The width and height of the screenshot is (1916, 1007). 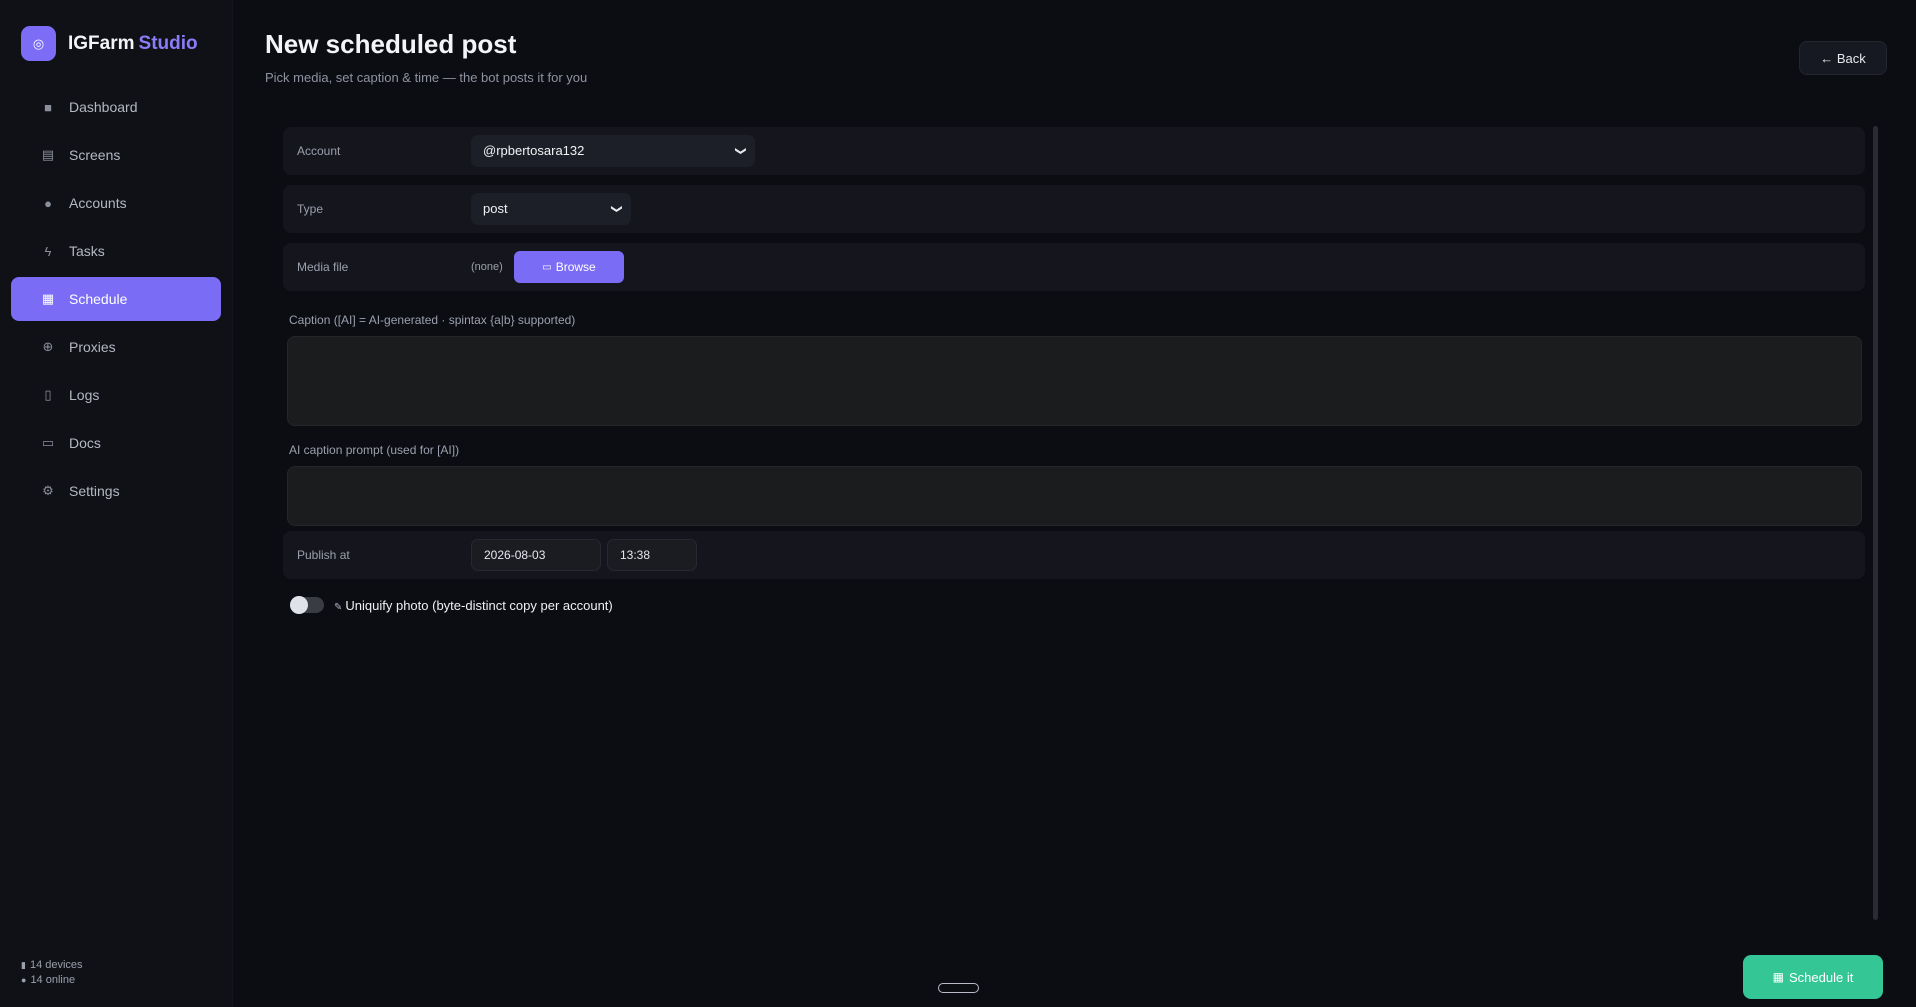 What do you see at coordinates (652, 555) in the screenshot?
I see `publish-time-input: 13:38` at bounding box center [652, 555].